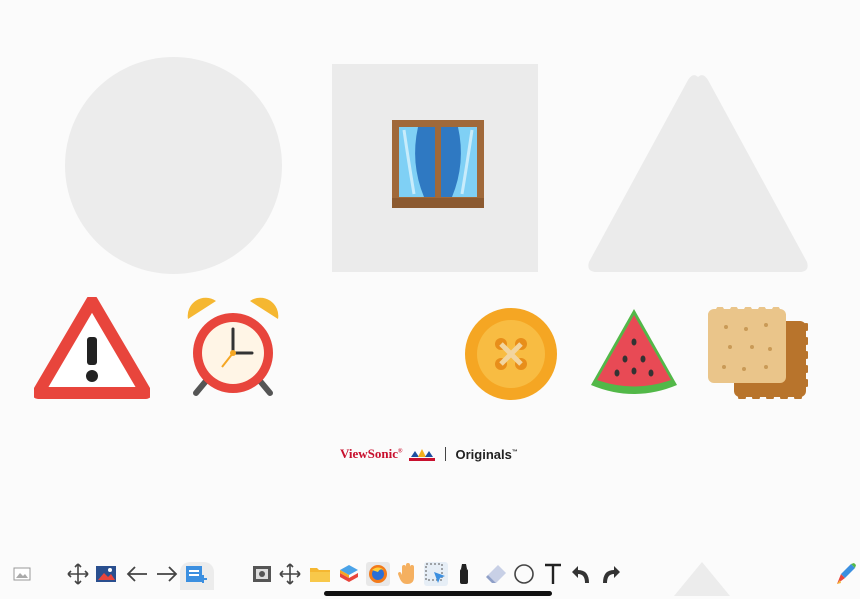 This screenshot has height=599, width=860. Describe the element at coordinates (407, 574) in the screenshot. I see `hand-icon` at that location.